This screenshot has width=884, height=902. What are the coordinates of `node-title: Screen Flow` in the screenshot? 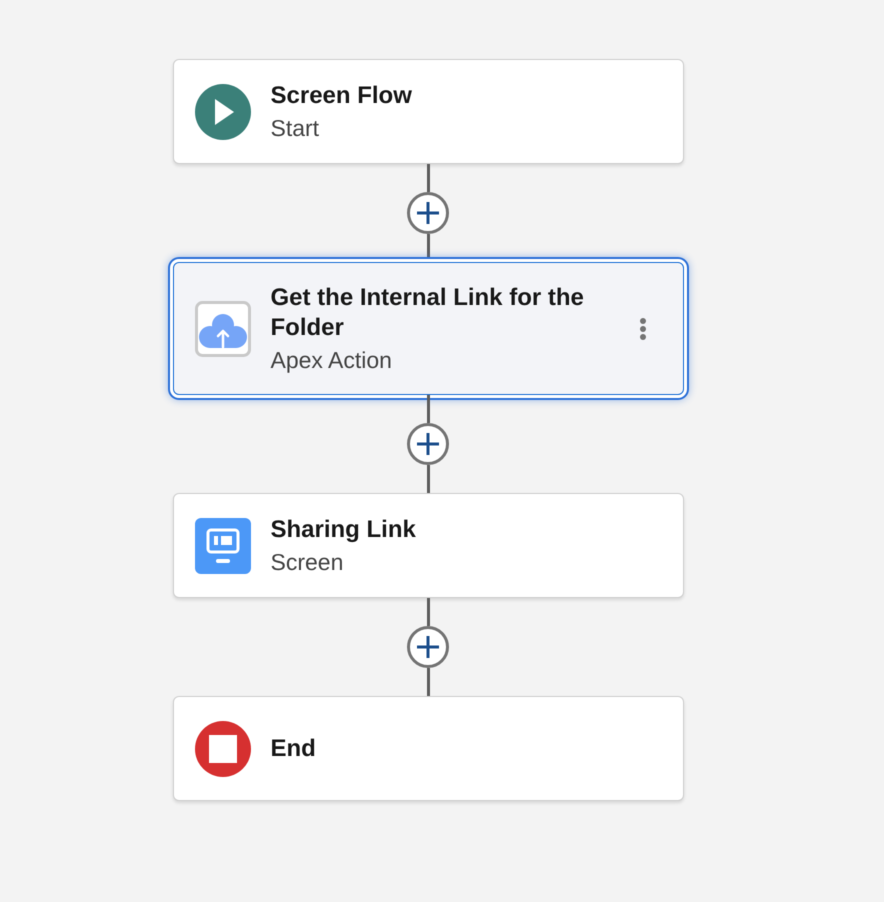 It's located at (341, 96).